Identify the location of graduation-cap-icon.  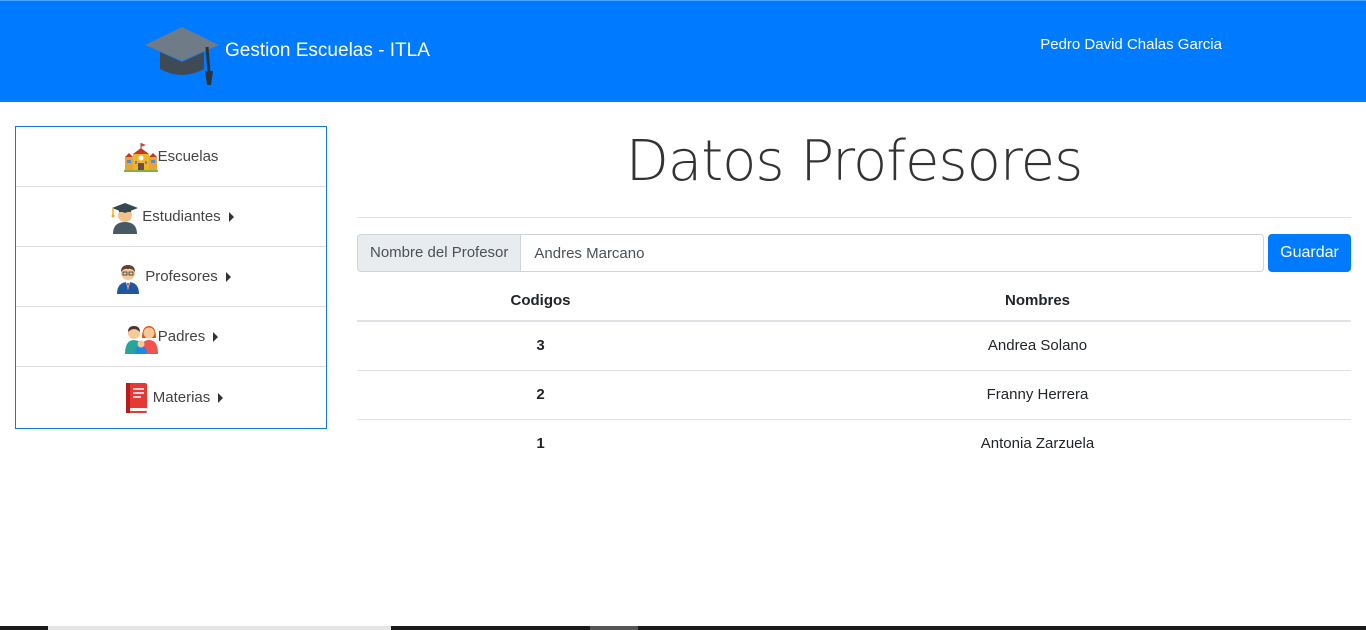
(182, 56).